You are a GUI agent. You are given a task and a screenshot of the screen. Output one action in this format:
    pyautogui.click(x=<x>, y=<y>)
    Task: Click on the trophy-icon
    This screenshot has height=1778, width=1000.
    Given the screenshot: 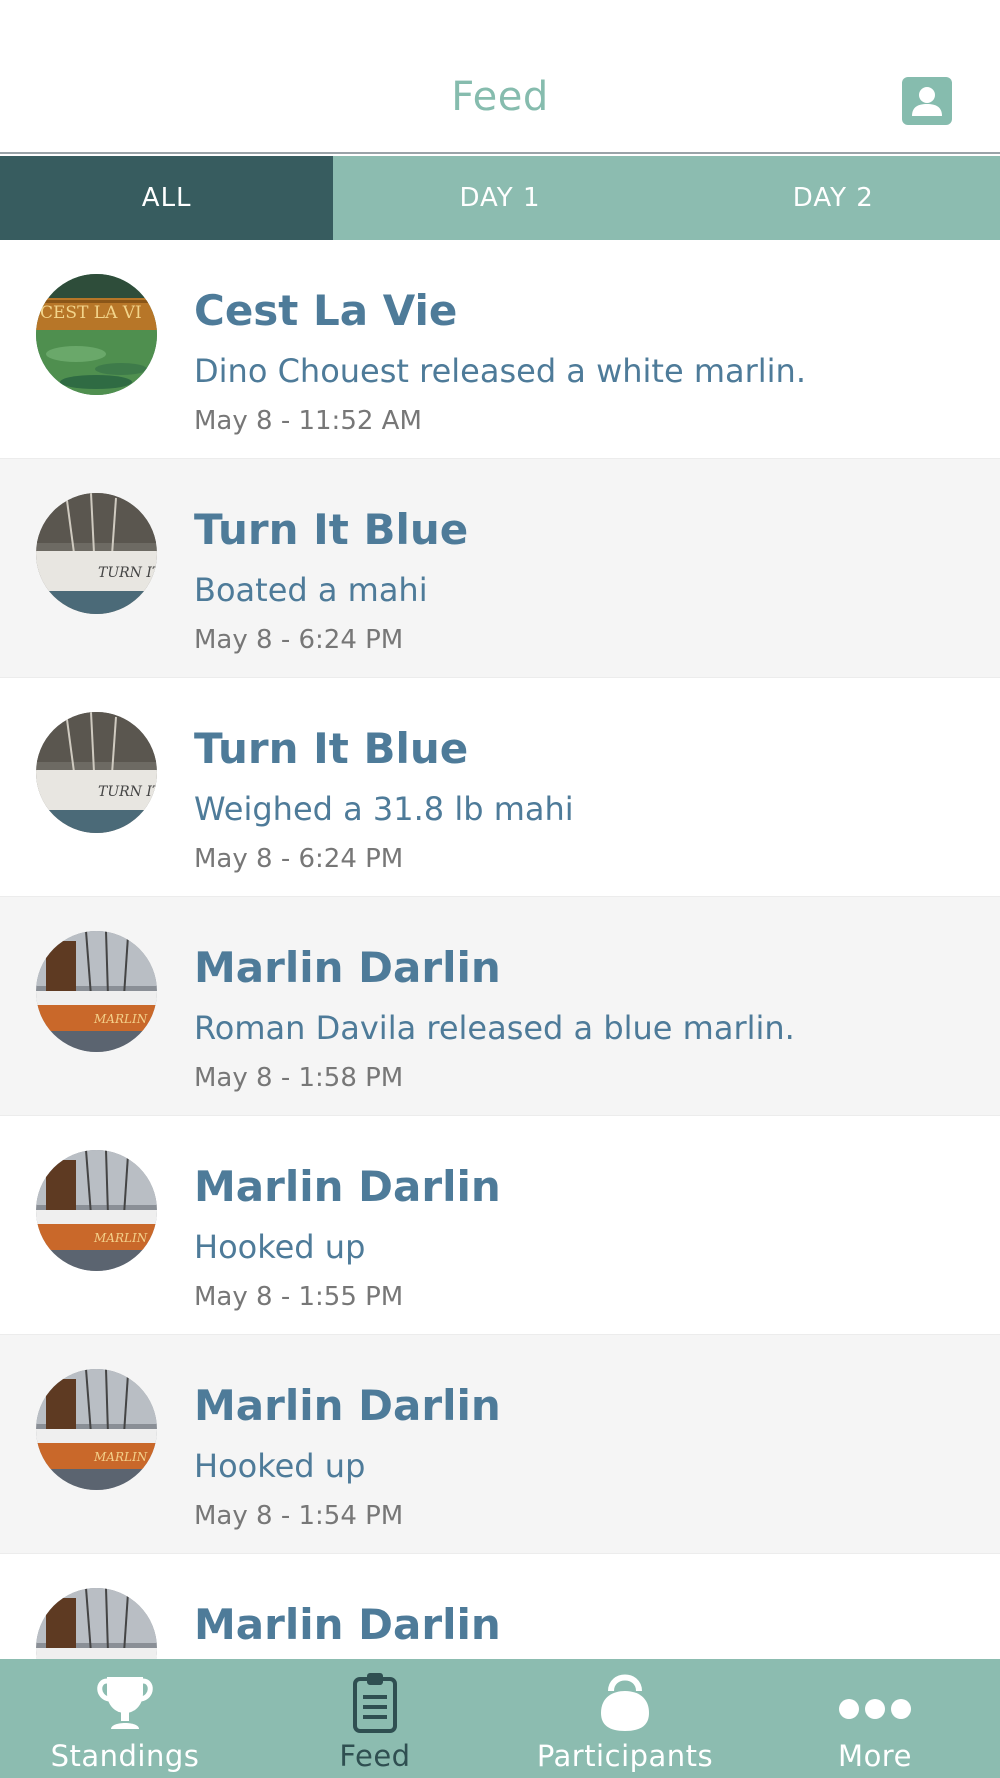 What is the action you would take?
    pyautogui.click(x=125, y=1703)
    